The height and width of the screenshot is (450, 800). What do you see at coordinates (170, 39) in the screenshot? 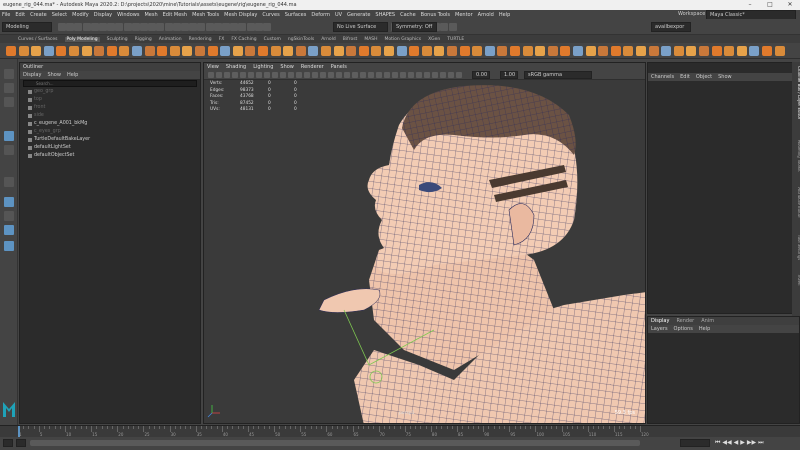
I see `shelf-tab-animation: Animation` at bounding box center [170, 39].